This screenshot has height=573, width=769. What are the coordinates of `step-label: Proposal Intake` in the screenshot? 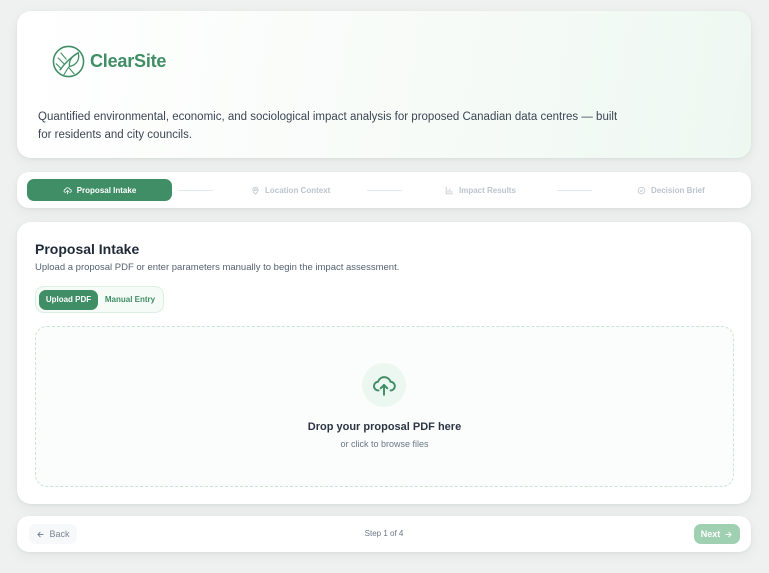 It's located at (106, 190).